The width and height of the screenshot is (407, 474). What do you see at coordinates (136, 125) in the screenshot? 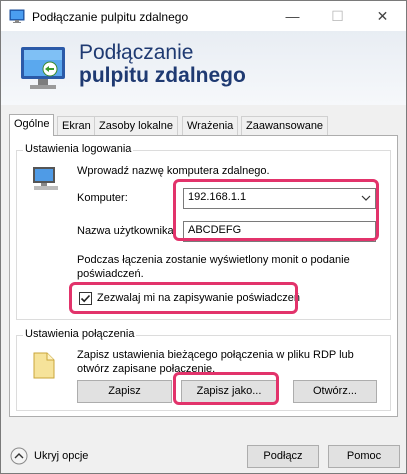
I see `tab-zasoby-lokalne: Zasoby lokalne` at bounding box center [136, 125].